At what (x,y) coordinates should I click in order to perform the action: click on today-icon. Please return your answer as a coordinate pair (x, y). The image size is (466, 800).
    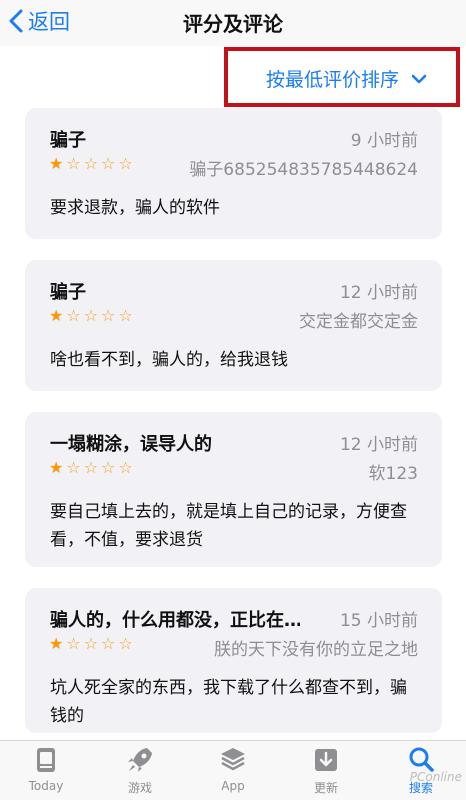
    Looking at the image, I should click on (46, 760).